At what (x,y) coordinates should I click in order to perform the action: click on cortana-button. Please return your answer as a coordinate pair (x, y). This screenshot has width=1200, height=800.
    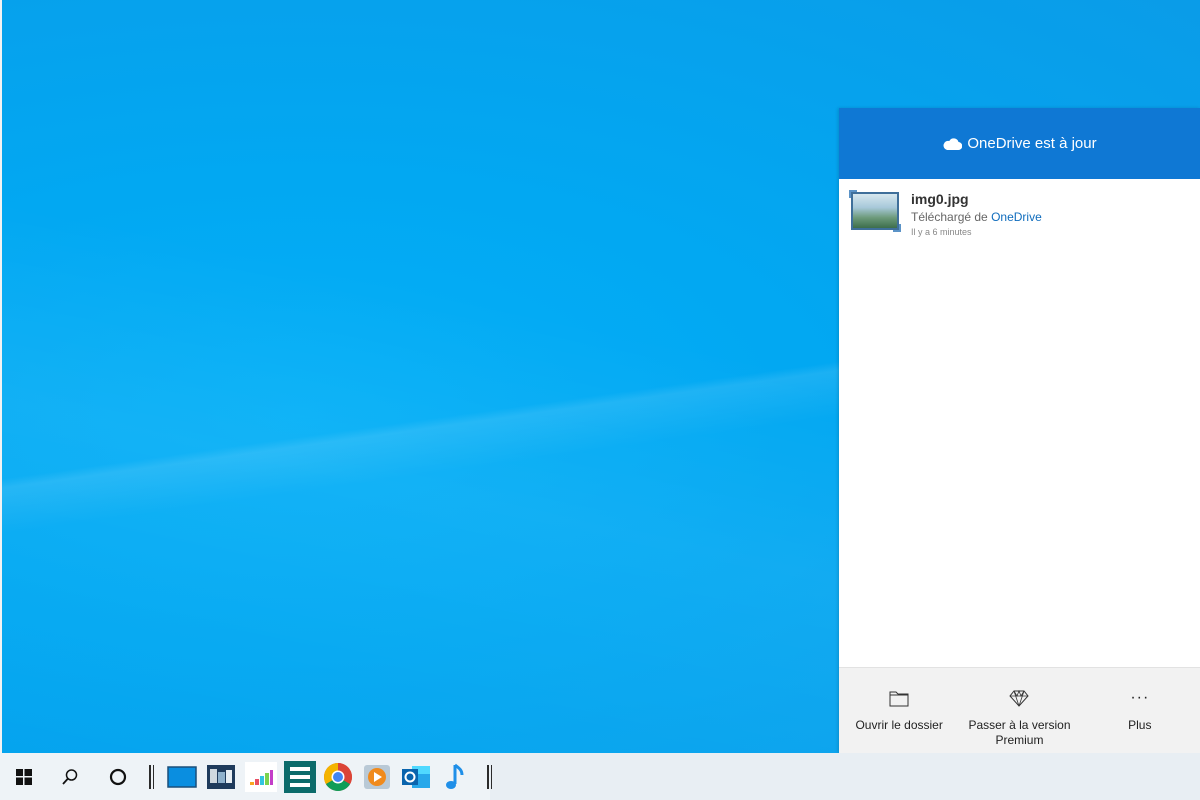
    Looking at the image, I should click on (118, 776).